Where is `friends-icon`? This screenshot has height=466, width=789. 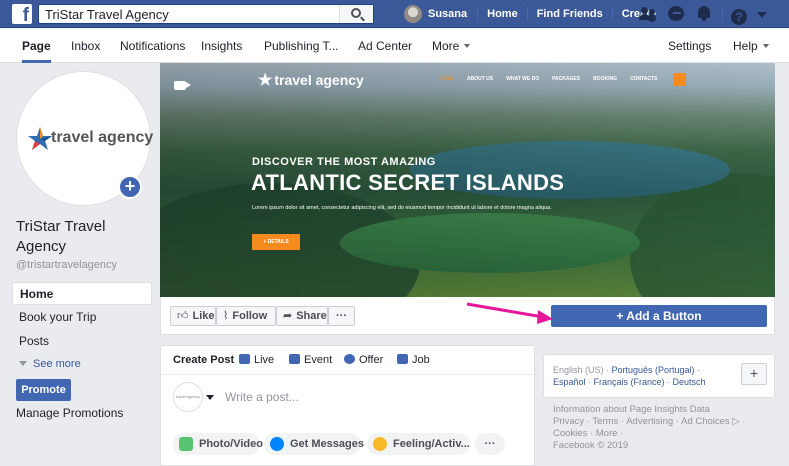
friends-icon is located at coordinates (648, 14).